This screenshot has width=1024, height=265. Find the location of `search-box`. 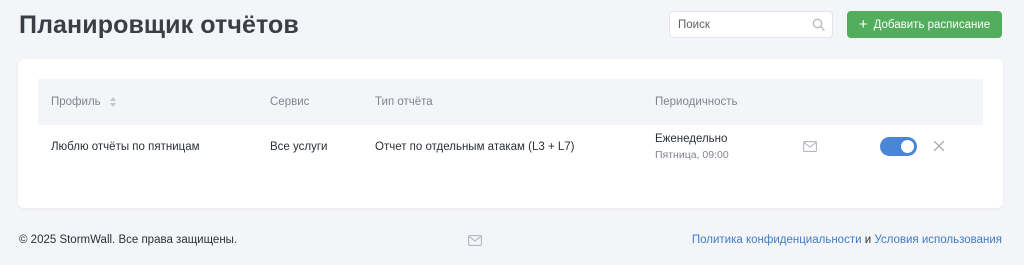

search-box is located at coordinates (751, 24).